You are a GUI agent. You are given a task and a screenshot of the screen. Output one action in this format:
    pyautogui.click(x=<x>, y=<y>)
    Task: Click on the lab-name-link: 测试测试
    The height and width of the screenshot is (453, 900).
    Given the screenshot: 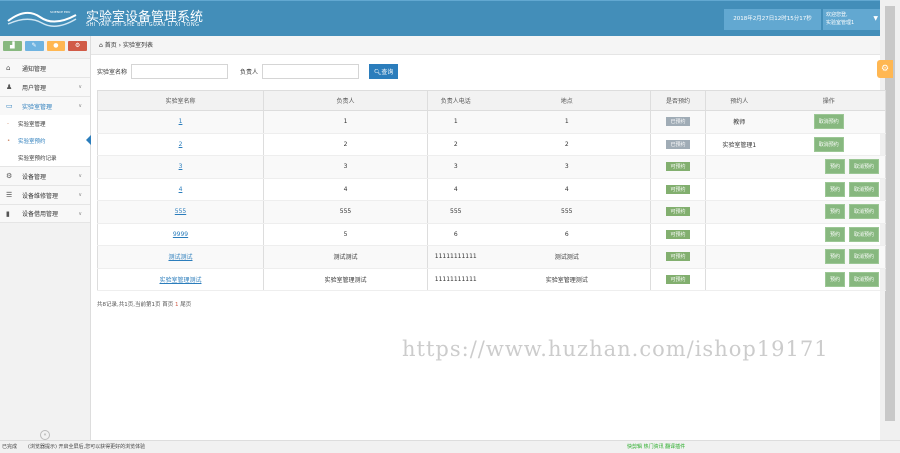 What is the action you would take?
    pyautogui.click(x=180, y=257)
    